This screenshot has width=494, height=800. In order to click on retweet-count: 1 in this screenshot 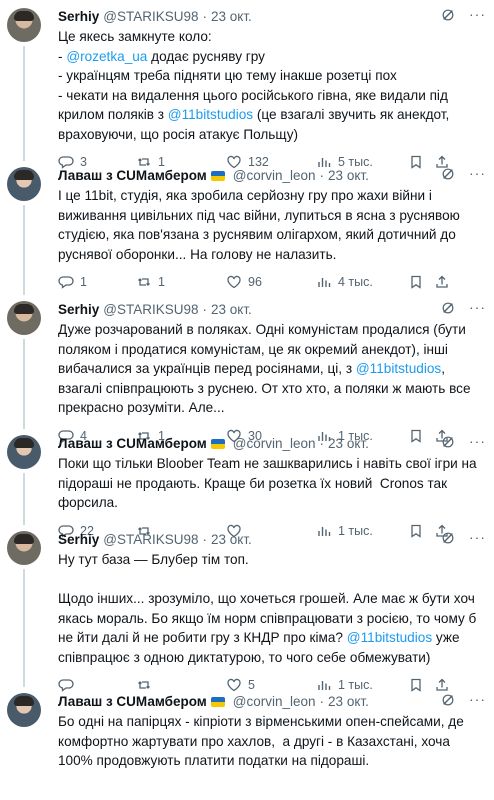, I will do `click(161, 282)`.